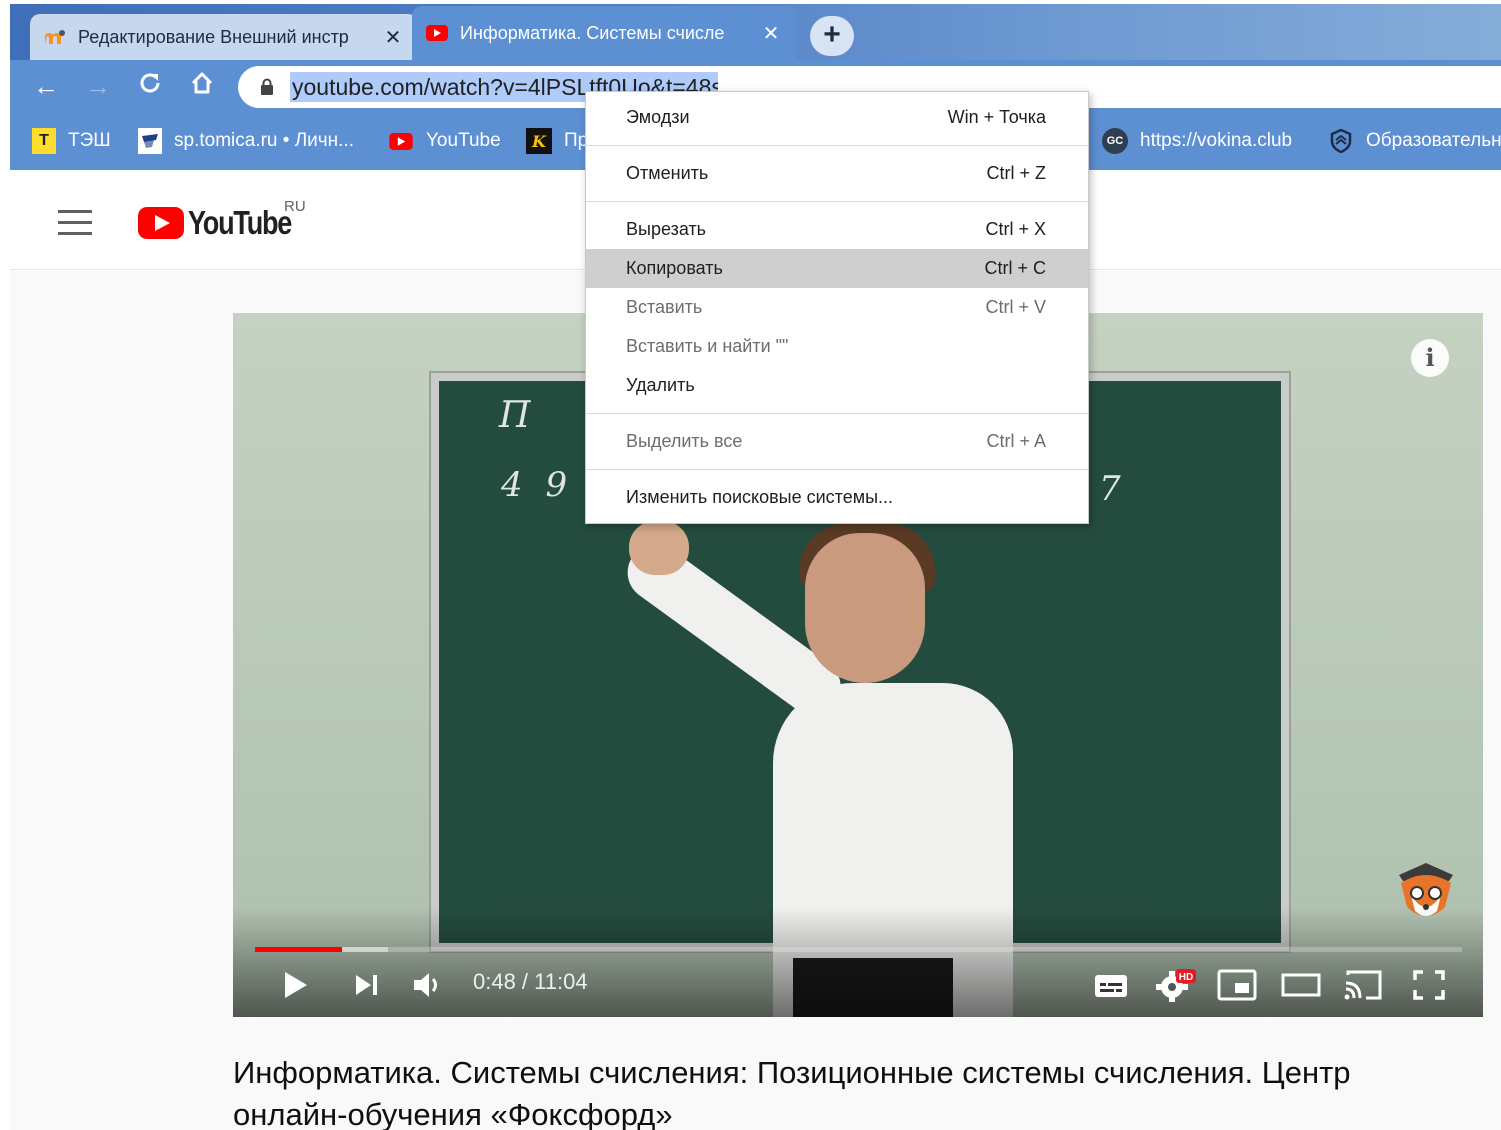 This screenshot has width=1501, height=1130. I want to click on menu-item-label: Вырезать, so click(666, 229).